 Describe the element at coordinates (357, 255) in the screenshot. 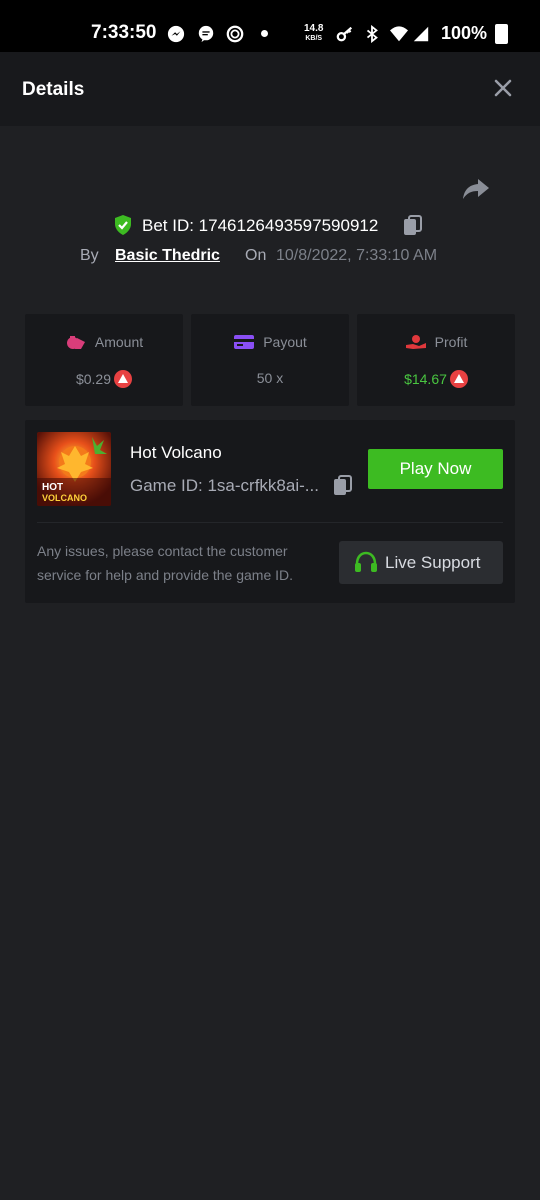

I see `bet-date: 10/8/2022, 7:33:10 AM` at that location.